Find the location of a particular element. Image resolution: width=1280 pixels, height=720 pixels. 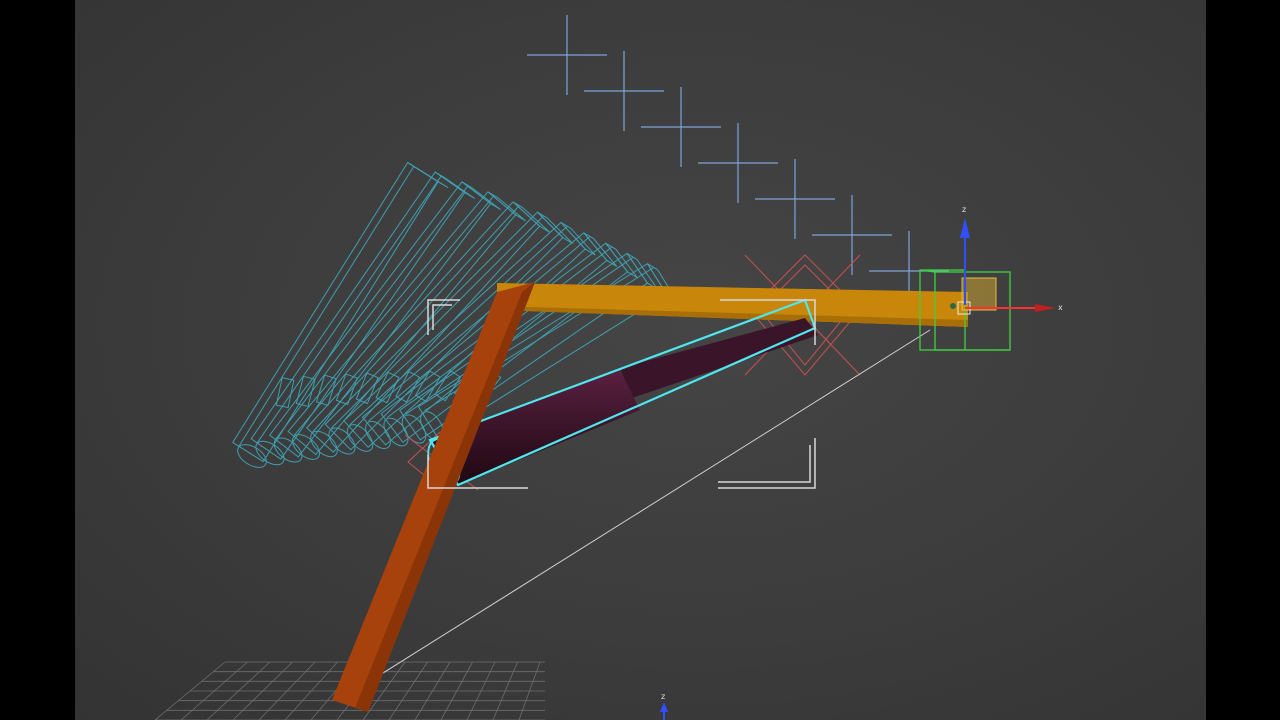

axis-tripod: z is located at coordinates (664, 706).